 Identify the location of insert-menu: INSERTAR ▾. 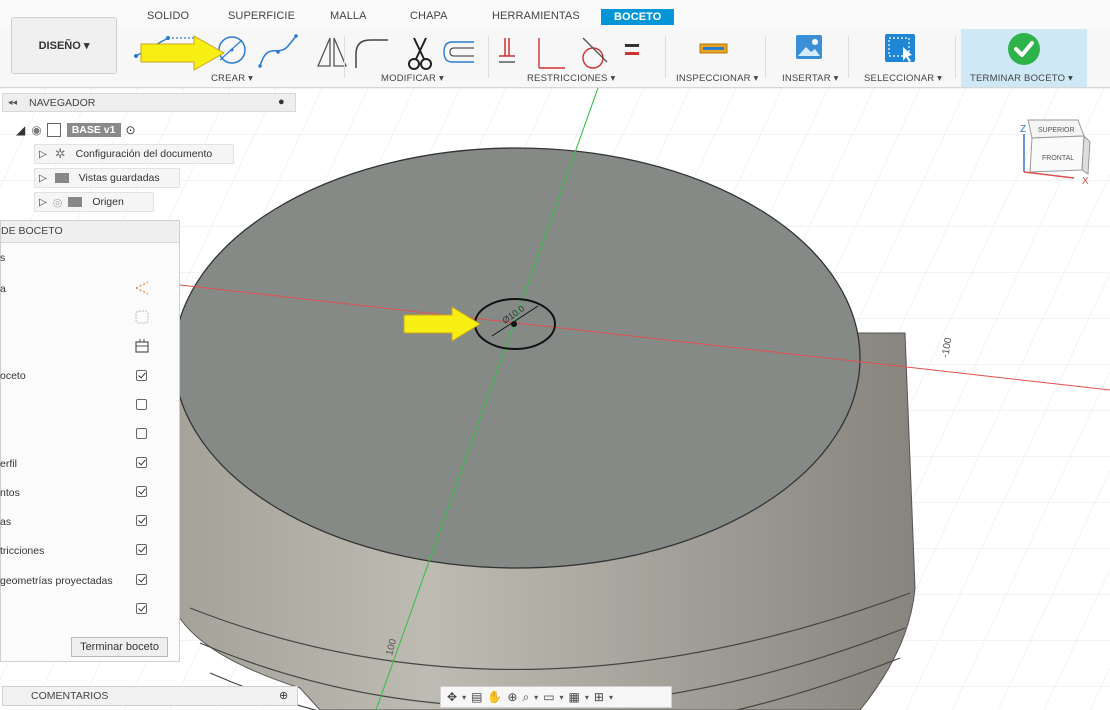
(810, 78).